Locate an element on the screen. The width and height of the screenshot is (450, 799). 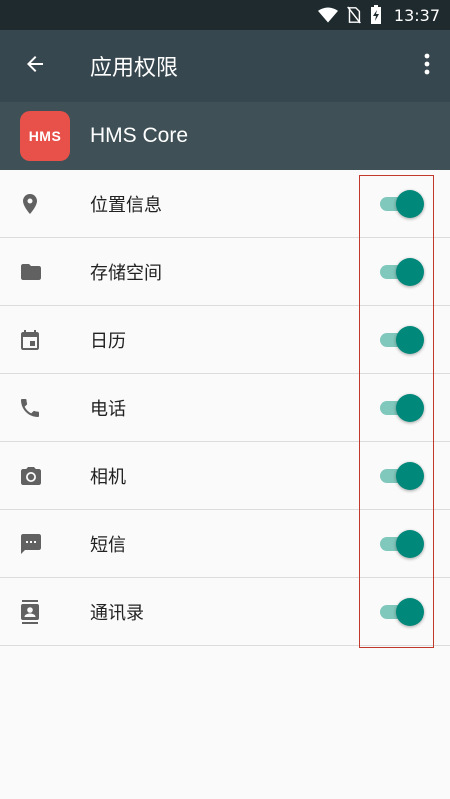
calendar-icon is located at coordinates (42, 340).